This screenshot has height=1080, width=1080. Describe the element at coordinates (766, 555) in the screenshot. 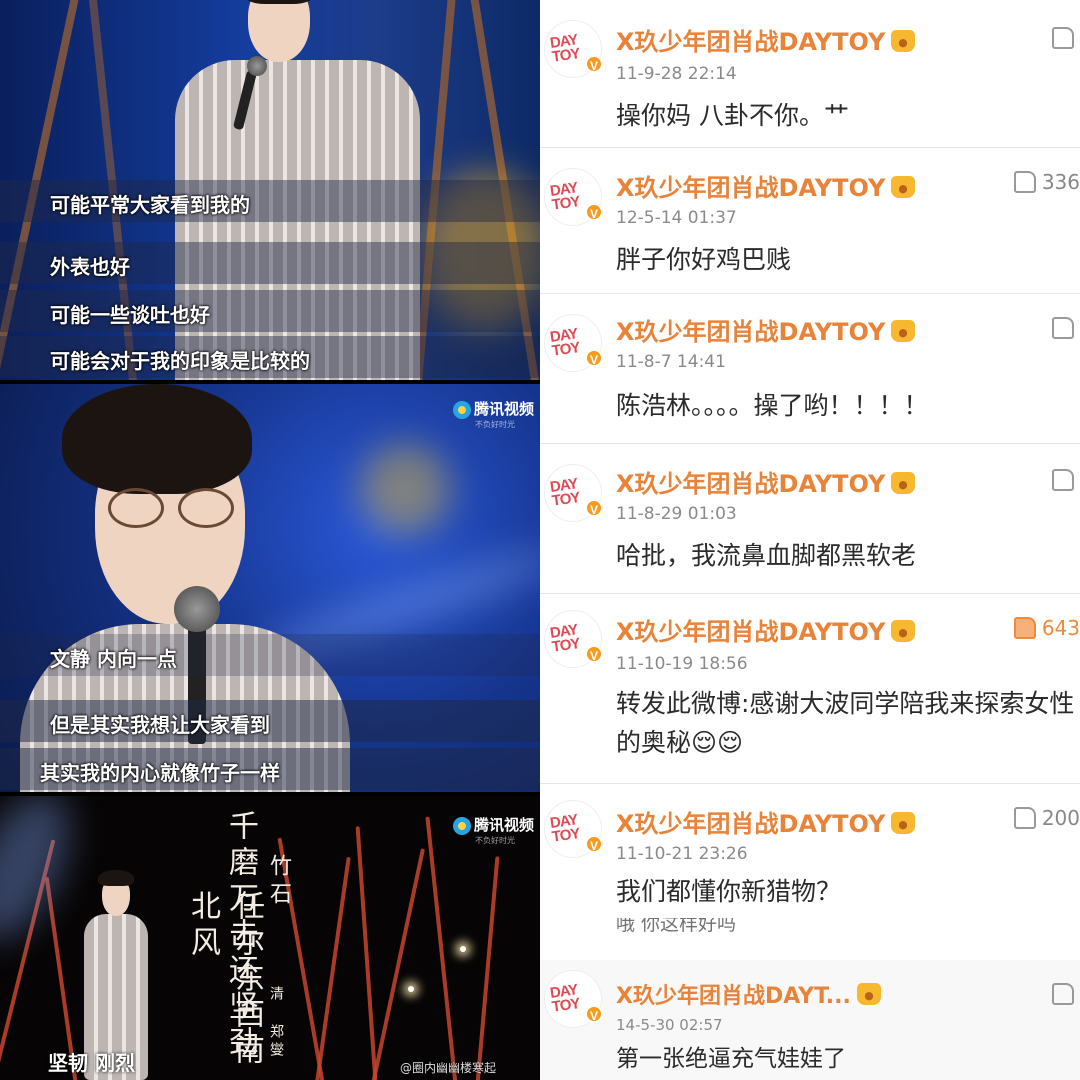

I see `comment-text: 哈批，我流鼻血脚都黑软老` at that location.